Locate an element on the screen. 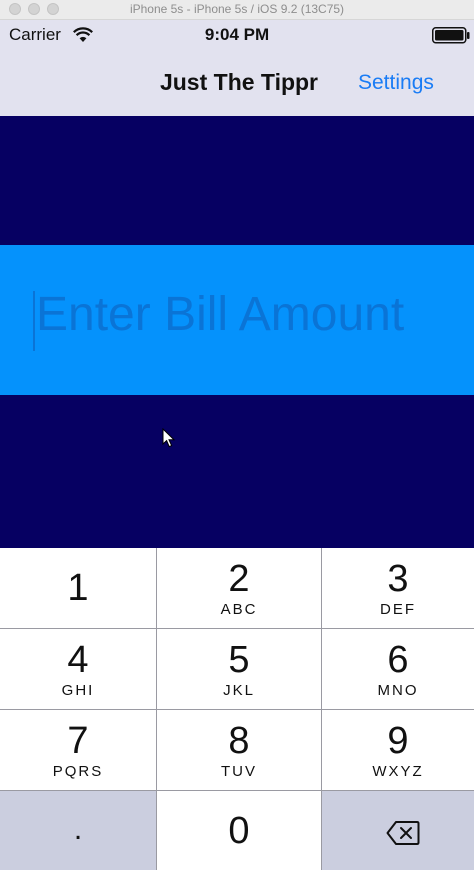 The height and width of the screenshot is (870, 474). bill-amount-field: Enter Bill Amount is located at coordinates (220, 314).